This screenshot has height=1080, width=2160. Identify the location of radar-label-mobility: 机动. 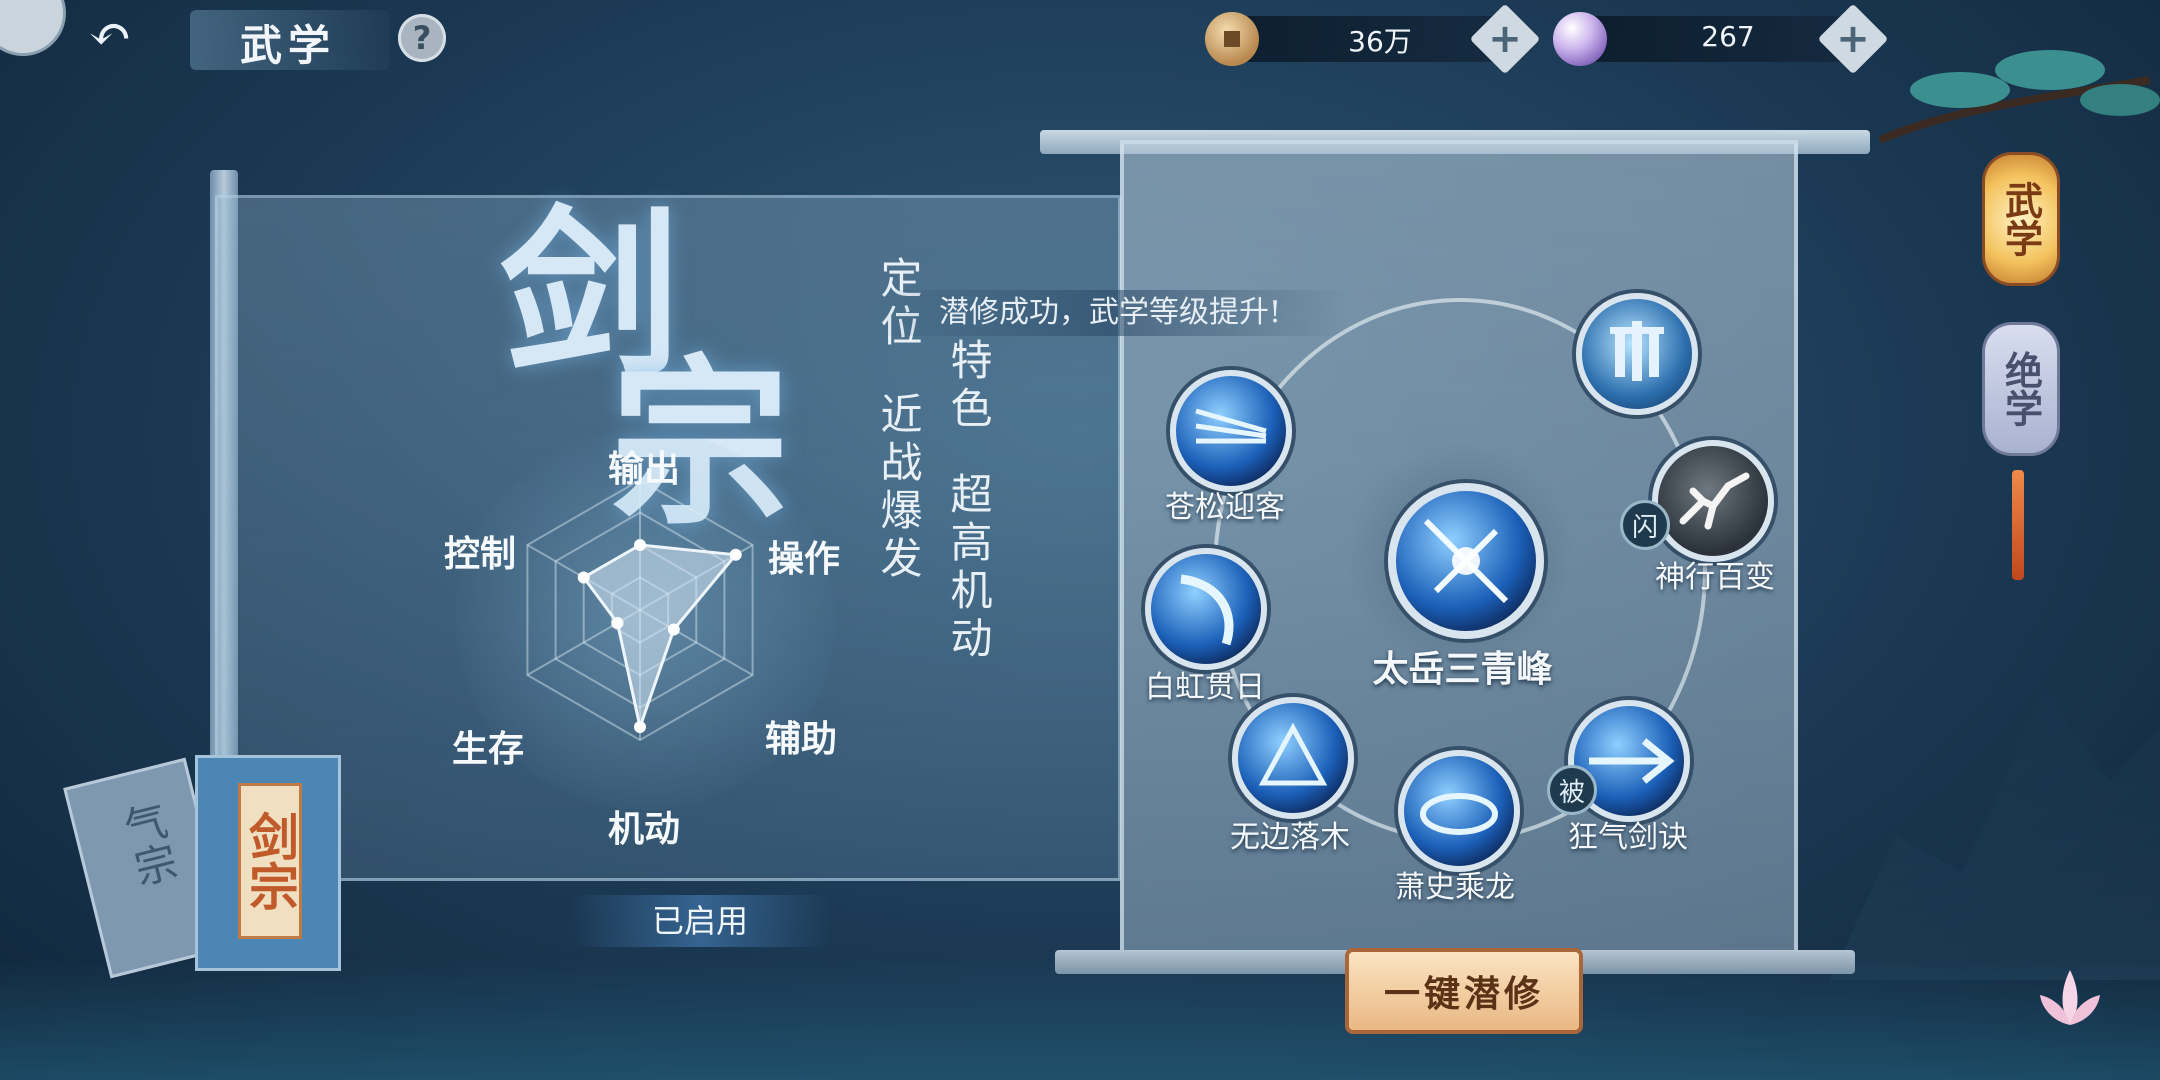
(644, 826).